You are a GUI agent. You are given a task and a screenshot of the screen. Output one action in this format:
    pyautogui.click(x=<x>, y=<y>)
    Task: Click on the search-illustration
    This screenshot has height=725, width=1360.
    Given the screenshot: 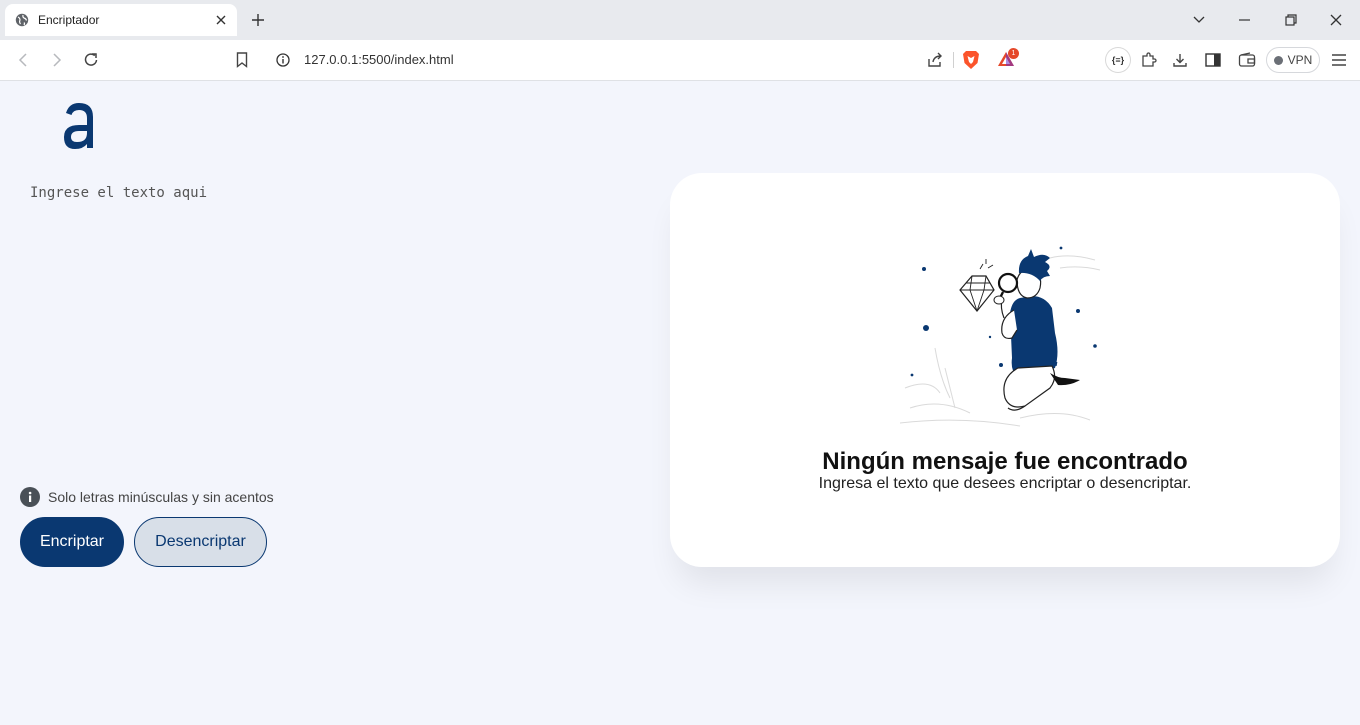 What is the action you would take?
    pyautogui.click(x=1000, y=336)
    